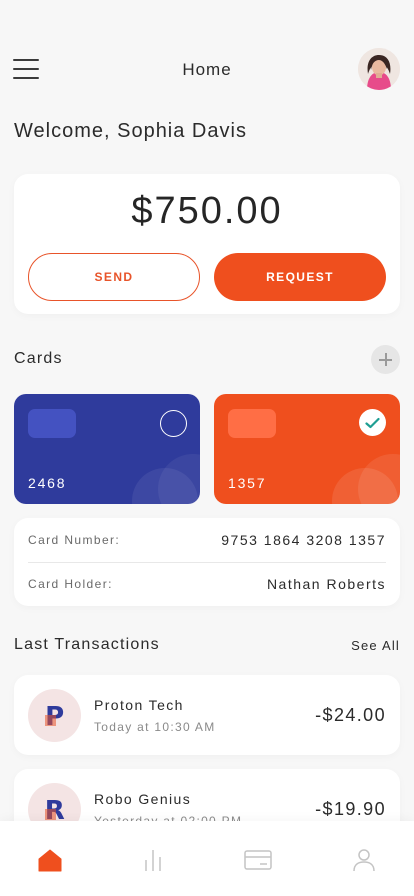 This screenshot has height=896, width=414. Describe the element at coordinates (38, 358) in the screenshot. I see `cards-section-title: Cards` at that location.